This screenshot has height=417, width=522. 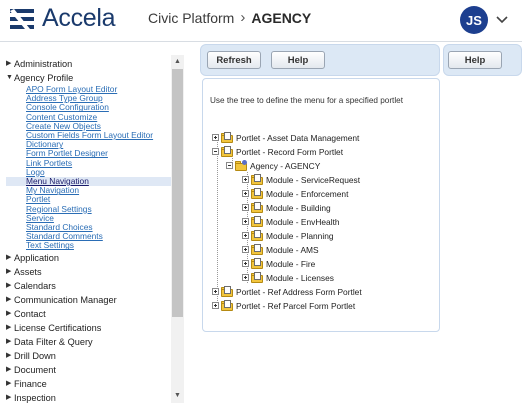 What do you see at coordinates (502, 19) in the screenshot?
I see `chevron-down-icon` at bounding box center [502, 19].